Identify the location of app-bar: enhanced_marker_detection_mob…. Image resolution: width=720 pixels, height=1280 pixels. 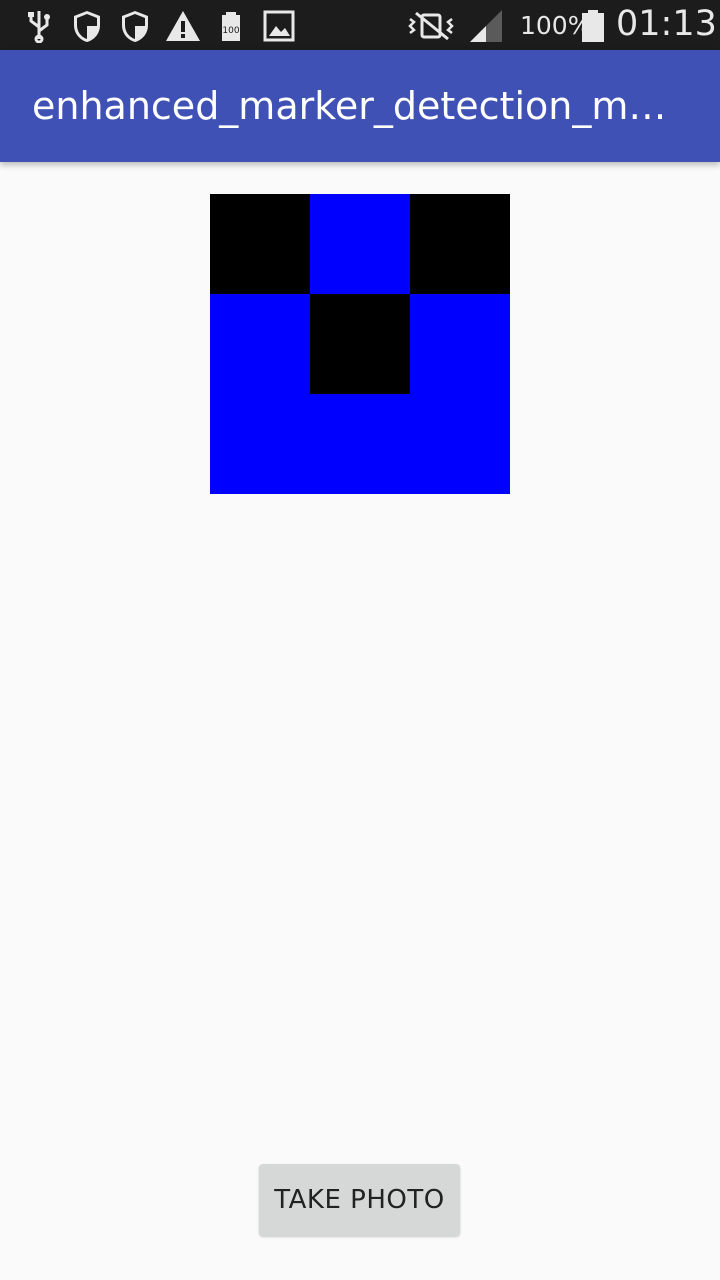
(360, 106).